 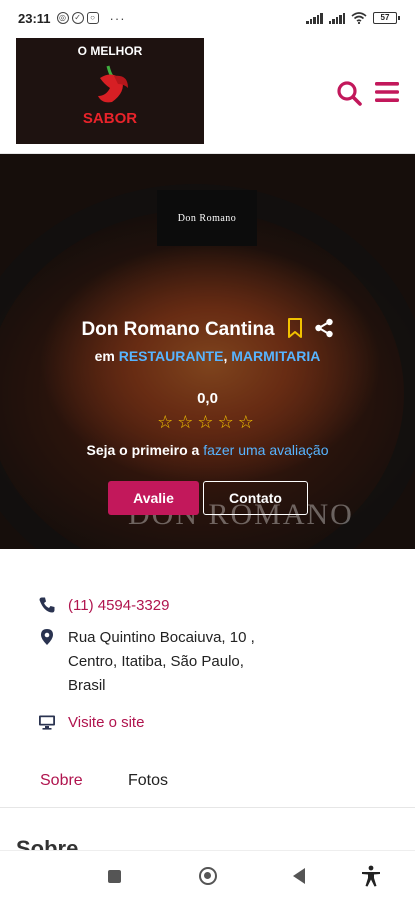 What do you see at coordinates (113, 84) in the screenshot?
I see `pepper-icon` at bounding box center [113, 84].